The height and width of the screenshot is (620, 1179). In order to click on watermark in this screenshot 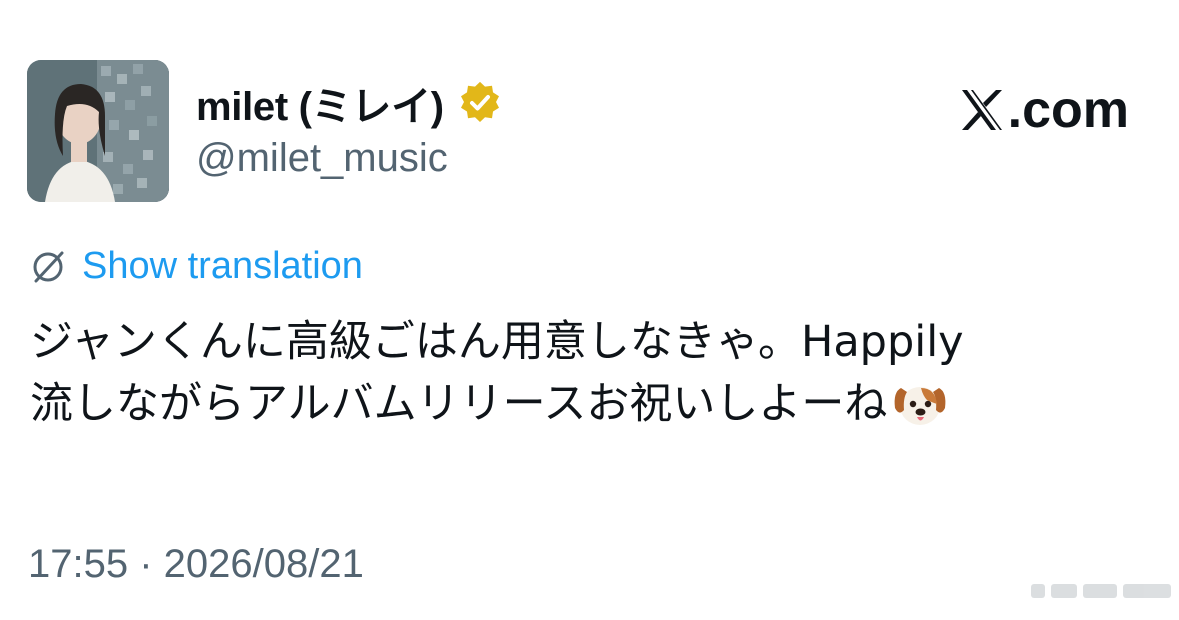, I will do `click(1101, 591)`.